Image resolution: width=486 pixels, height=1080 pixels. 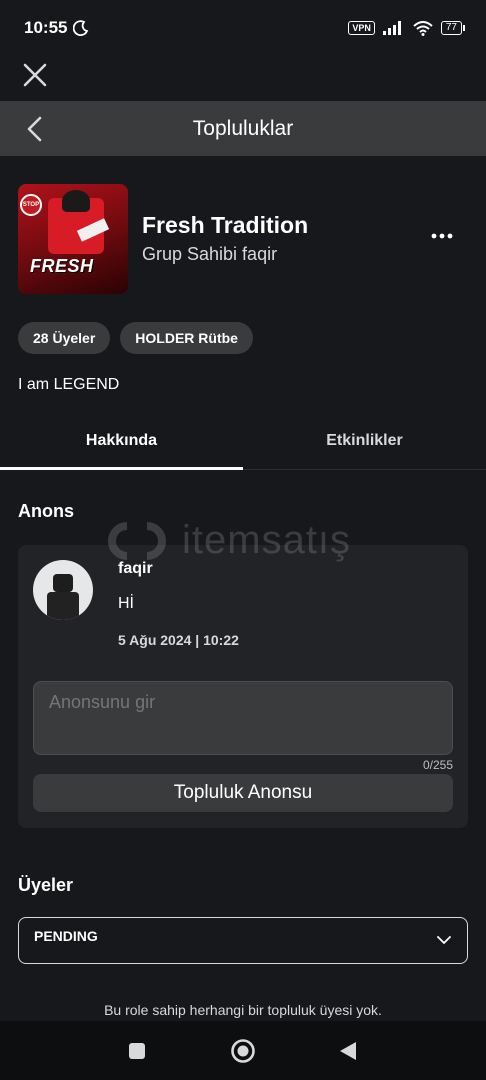 What do you see at coordinates (46, 27) in the screenshot?
I see `status-time: 10:55` at bounding box center [46, 27].